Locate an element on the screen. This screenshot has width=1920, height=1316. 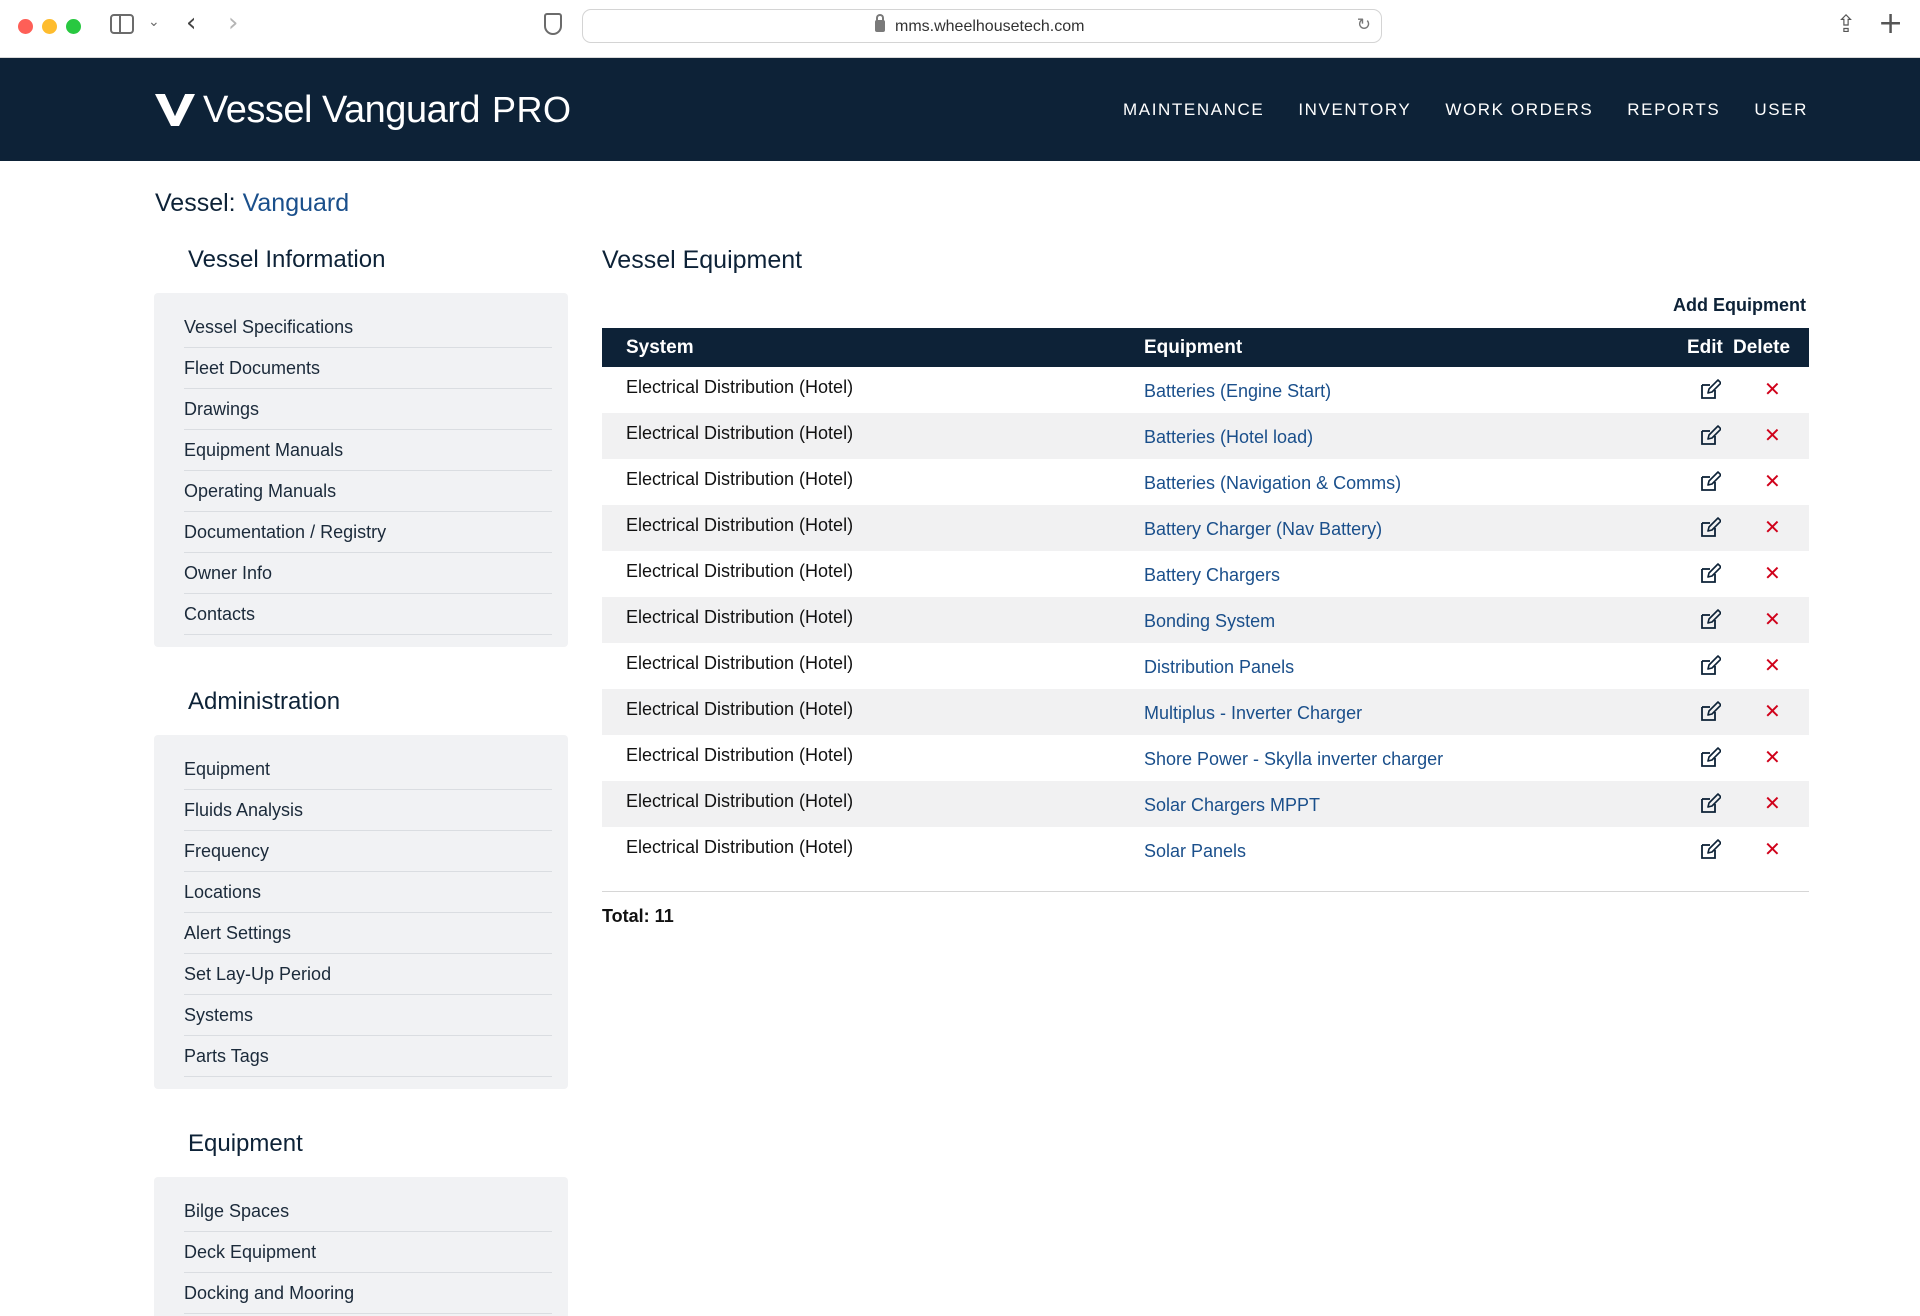
nav-reports: REPORTS is located at coordinates (1673, 110).